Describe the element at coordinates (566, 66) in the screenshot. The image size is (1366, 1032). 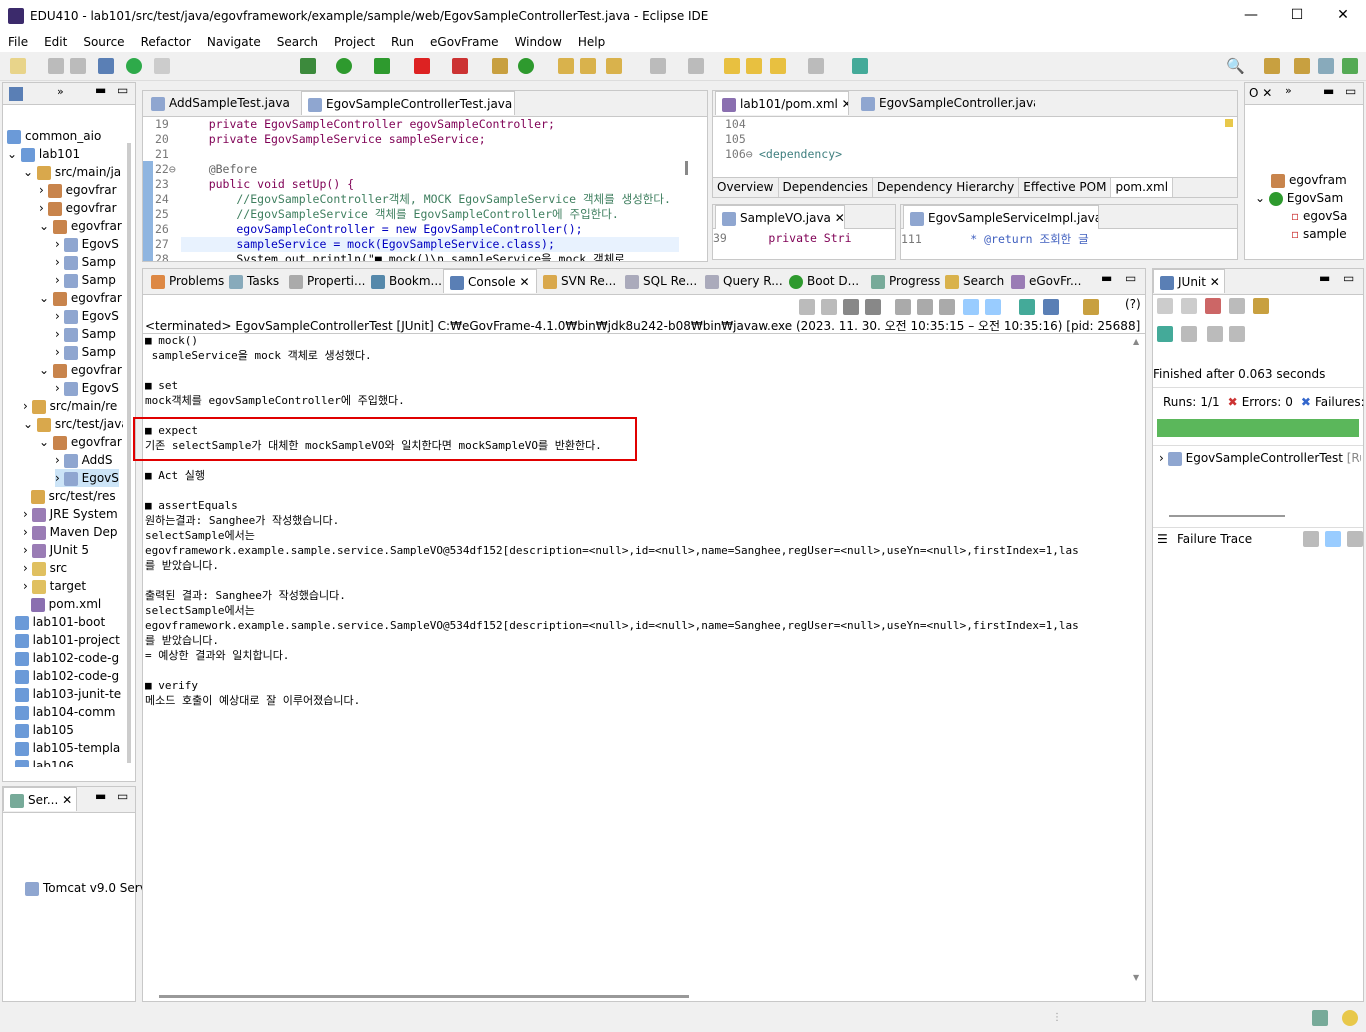
I see `open-type-icon` at that location.